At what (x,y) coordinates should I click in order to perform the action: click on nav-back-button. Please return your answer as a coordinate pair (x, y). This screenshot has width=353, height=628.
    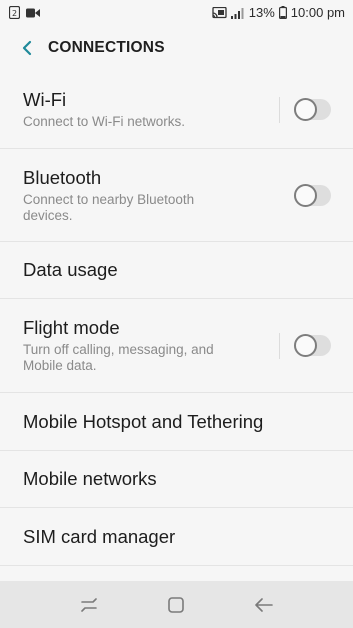
    Looking at the image, I should click on (264, 605).